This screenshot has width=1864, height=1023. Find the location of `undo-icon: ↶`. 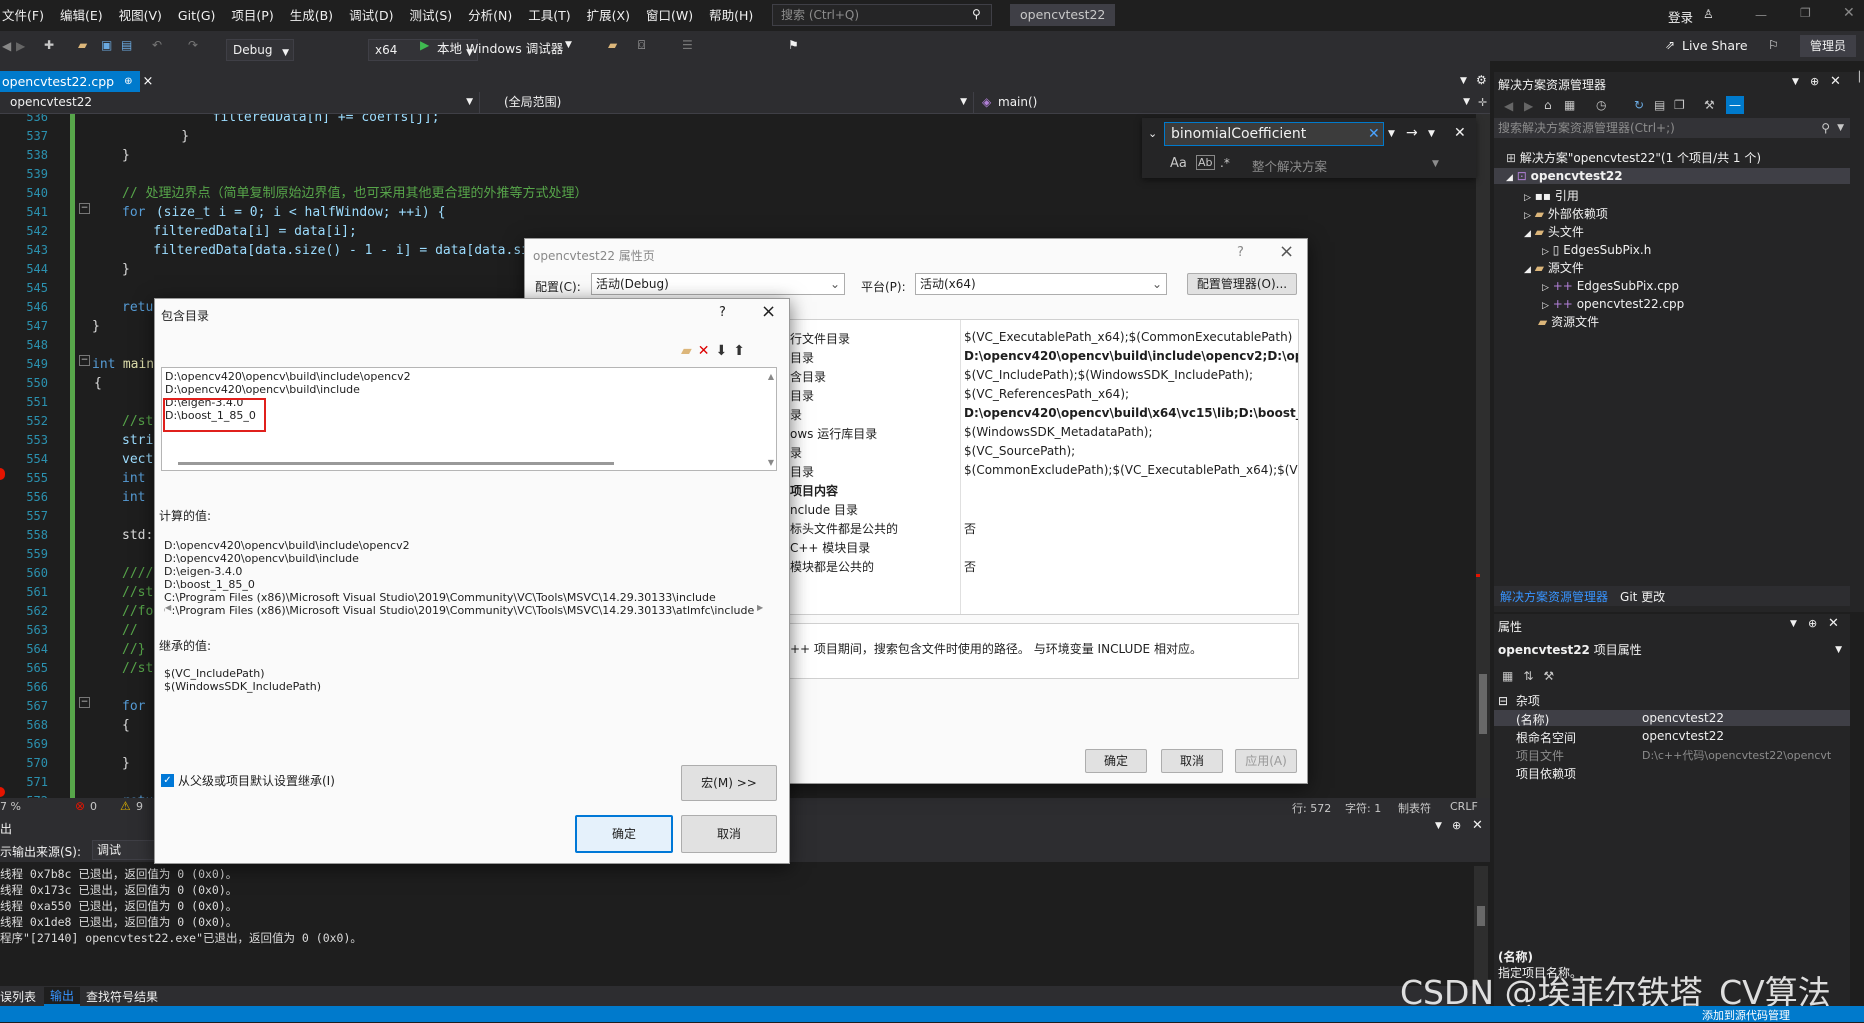

undo-icon: ↶ is located at coordinates (157, 45).